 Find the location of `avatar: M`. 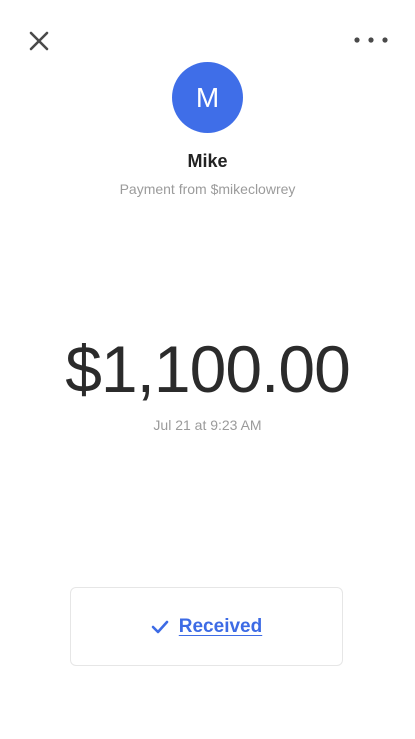

avatar: M is located at coordinates (207, 97).